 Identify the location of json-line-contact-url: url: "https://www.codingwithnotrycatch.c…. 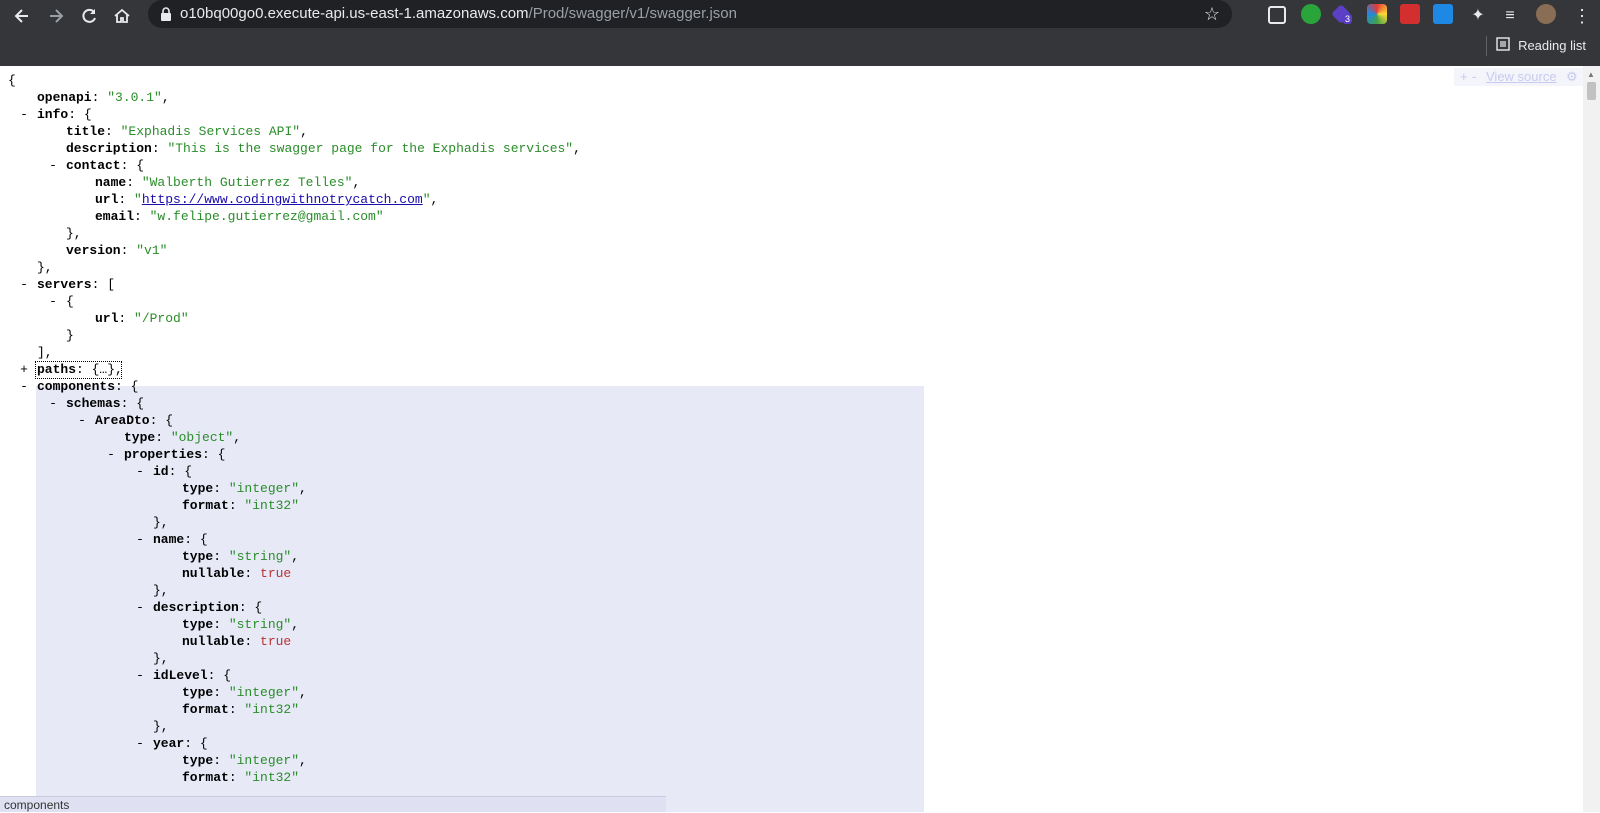
(267, 199).